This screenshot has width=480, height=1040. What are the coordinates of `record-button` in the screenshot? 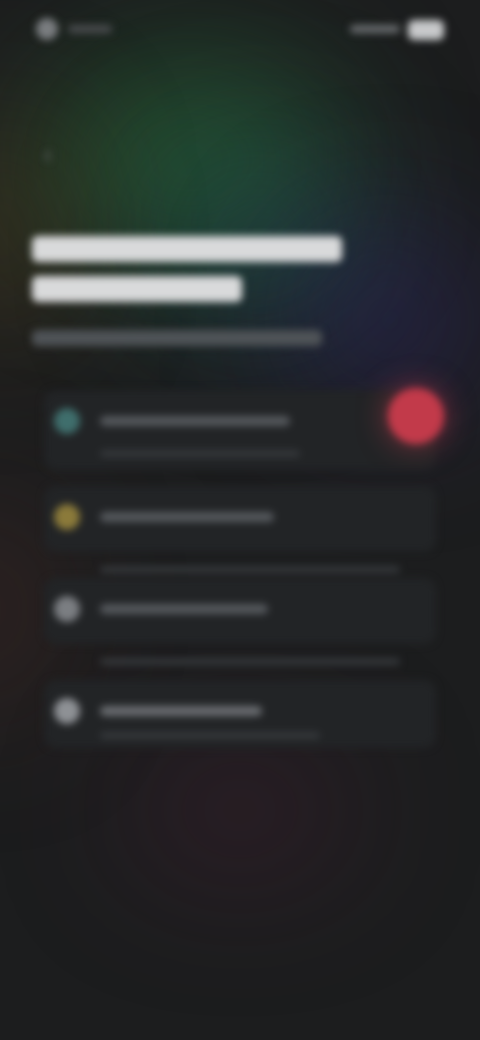 It's located at (416, 416).